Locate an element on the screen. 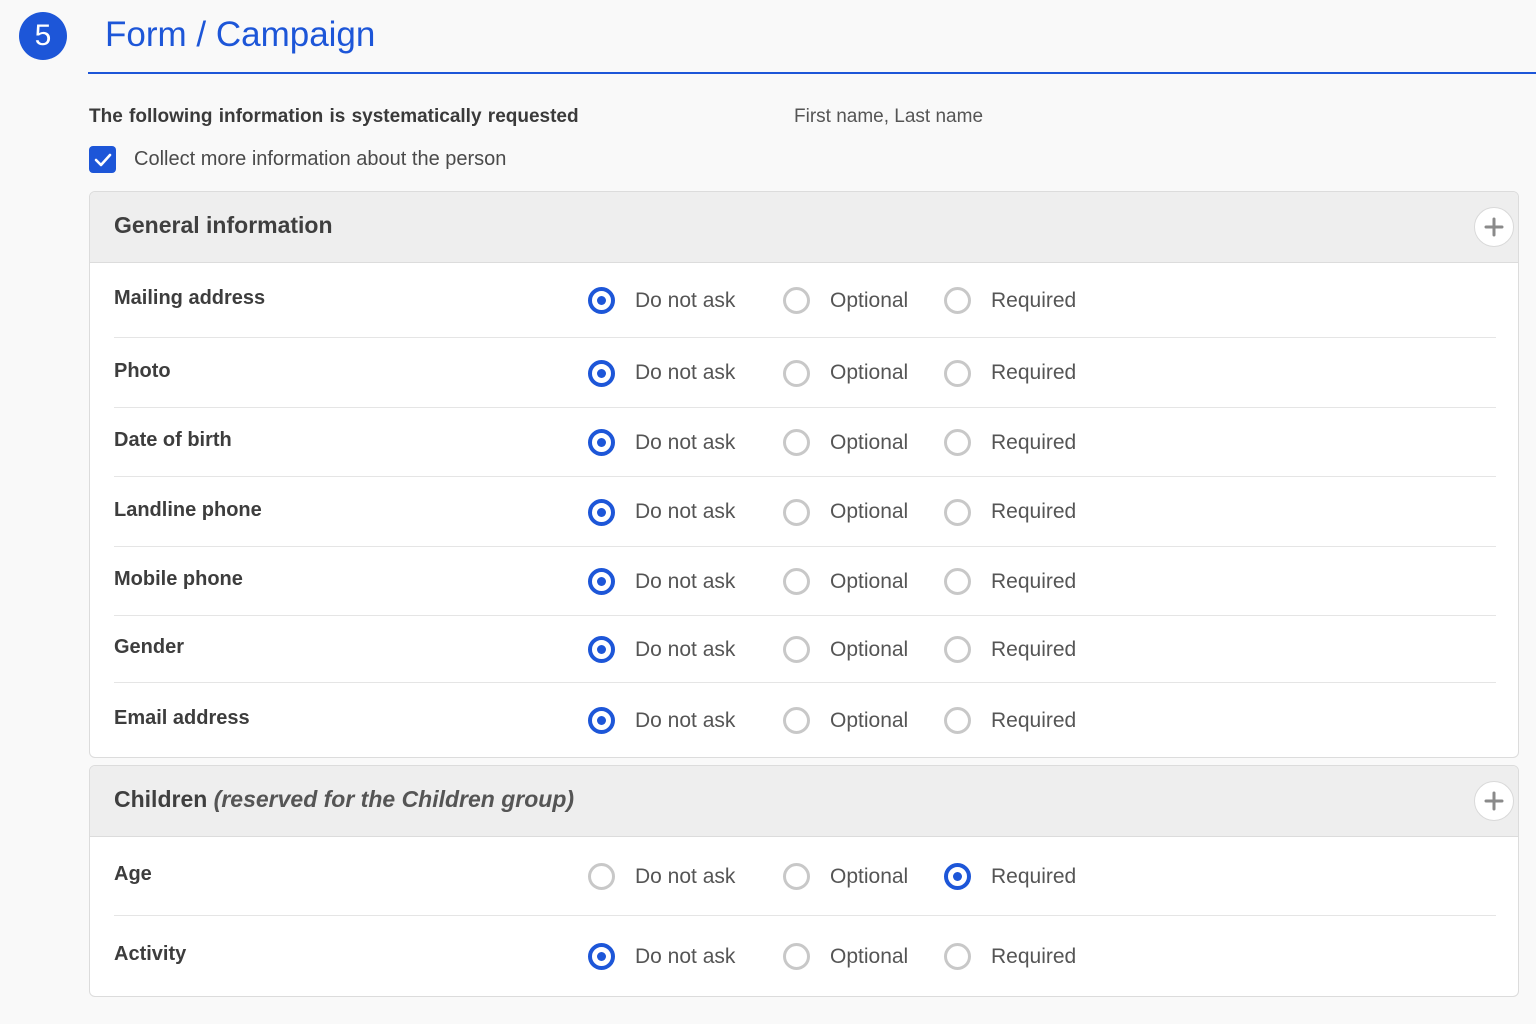 The width and height of the screenshot is (1536, 1024). title-divider is located at coordinates (812, 73).